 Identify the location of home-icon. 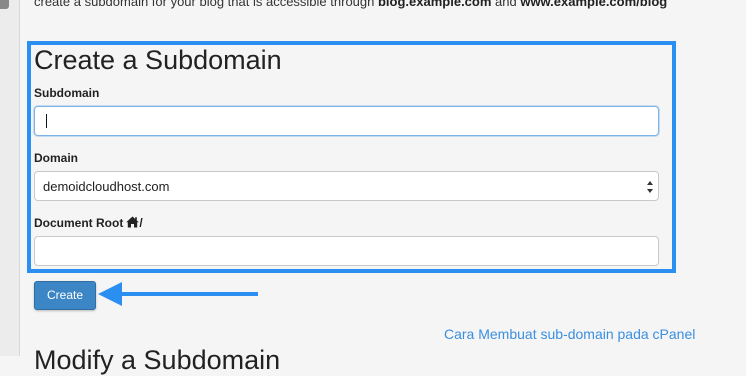
(133, 223).